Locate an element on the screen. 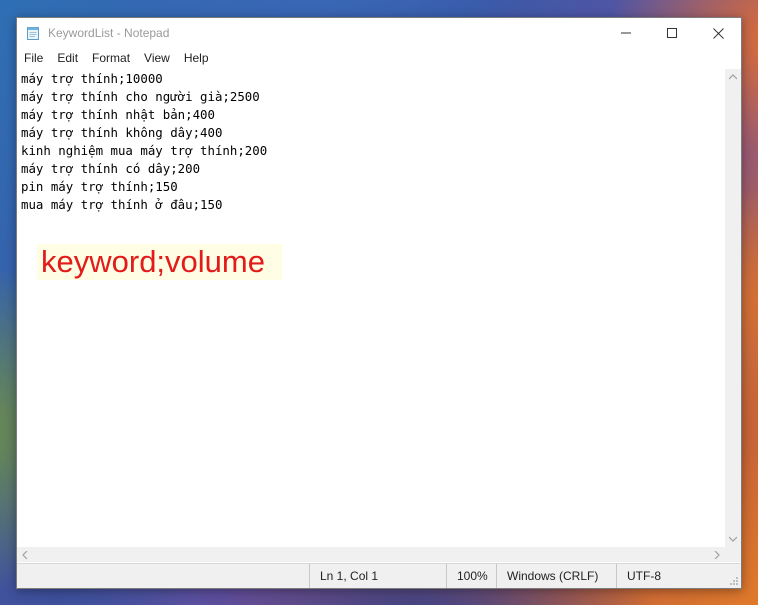 This screenshot has height=605, width=758. maximize-icon is located at coordinates (672, 33).